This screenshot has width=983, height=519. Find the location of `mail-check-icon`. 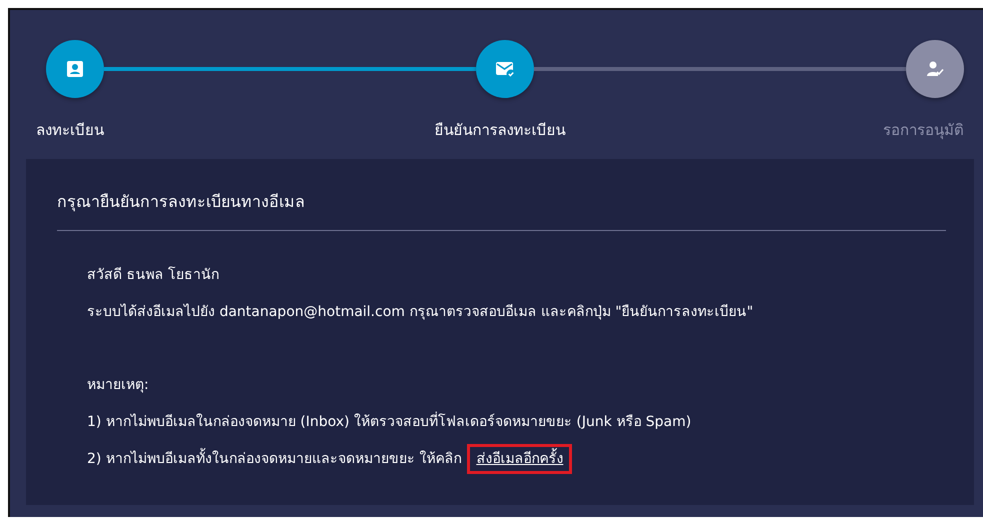

mail-check-icon is located at coordinates (505, 69).